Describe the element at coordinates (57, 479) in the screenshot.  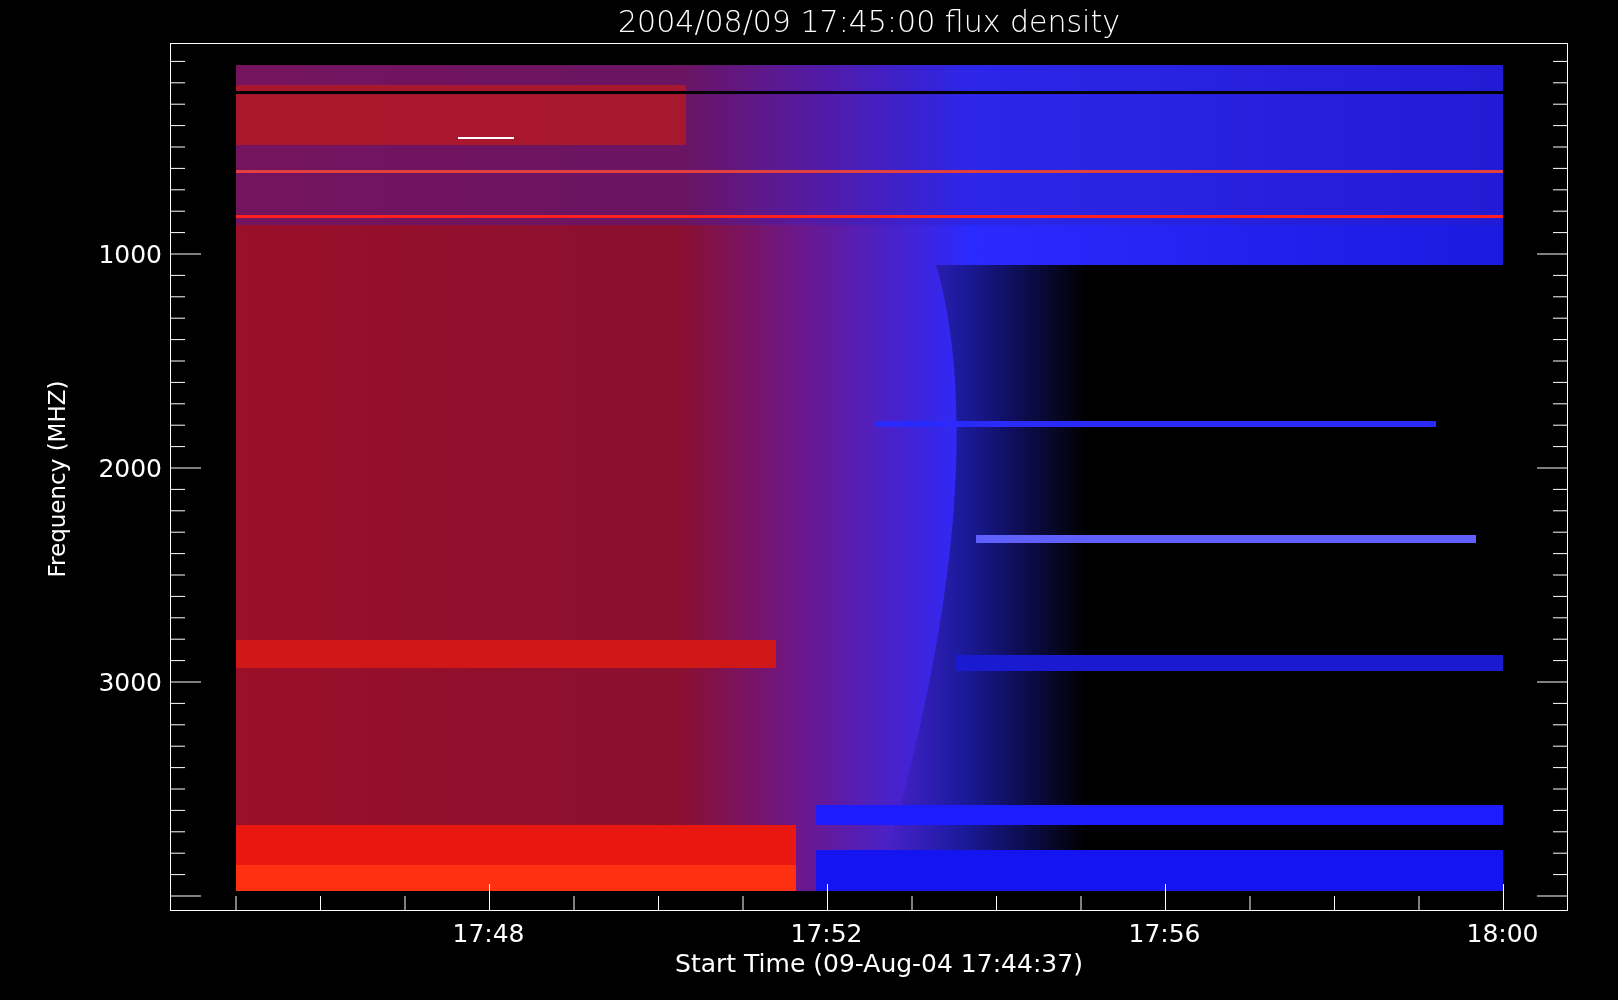
I see `y-axis-label: Frequency (MHZ)` at that location.